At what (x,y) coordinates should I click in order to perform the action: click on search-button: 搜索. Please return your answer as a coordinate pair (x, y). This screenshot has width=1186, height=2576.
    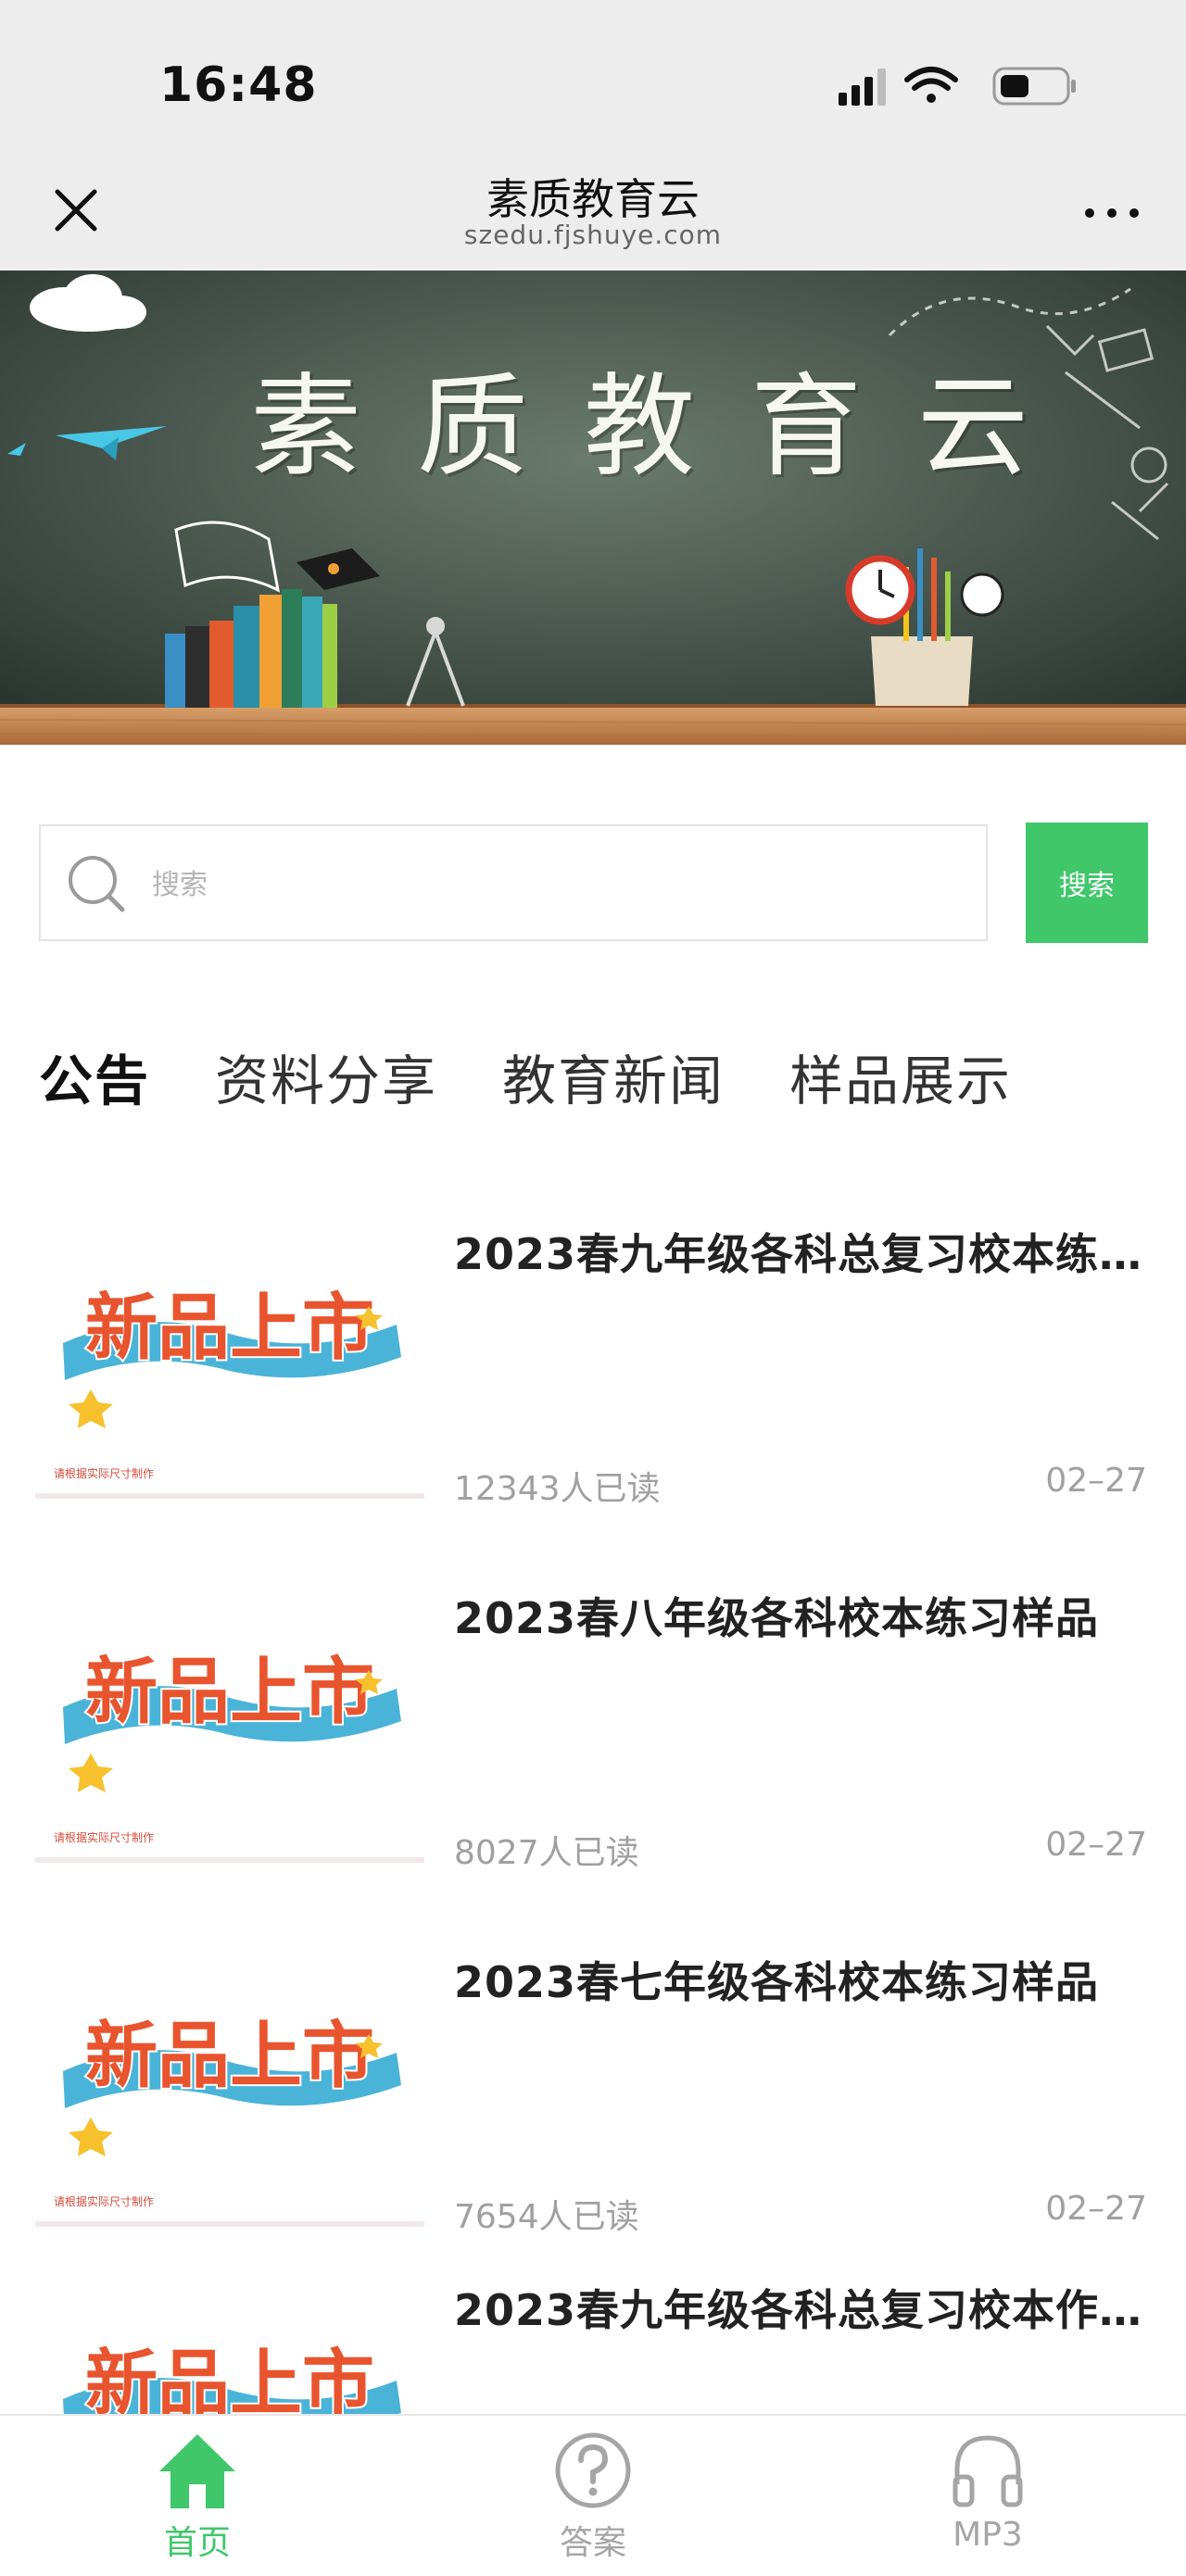
    Looking at the image, I should click on (1087, 883).